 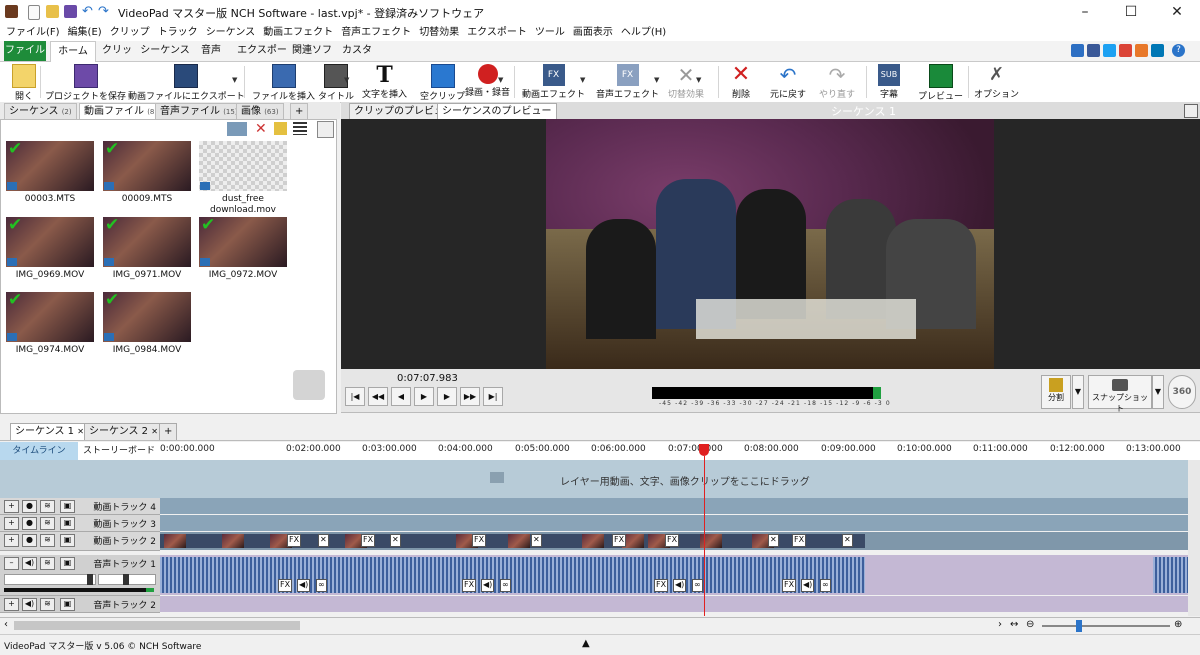 I want to click on linkedin-icon, so click(x=1157, y=50).